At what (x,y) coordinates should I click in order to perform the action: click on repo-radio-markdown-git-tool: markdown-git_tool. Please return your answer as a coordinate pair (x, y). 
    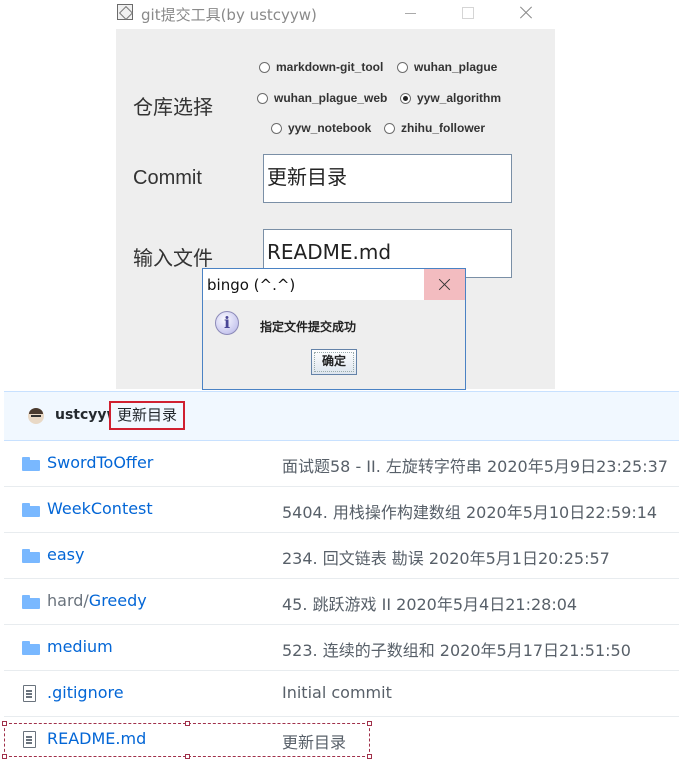
    Looking at the image, I should click on (321, 67).